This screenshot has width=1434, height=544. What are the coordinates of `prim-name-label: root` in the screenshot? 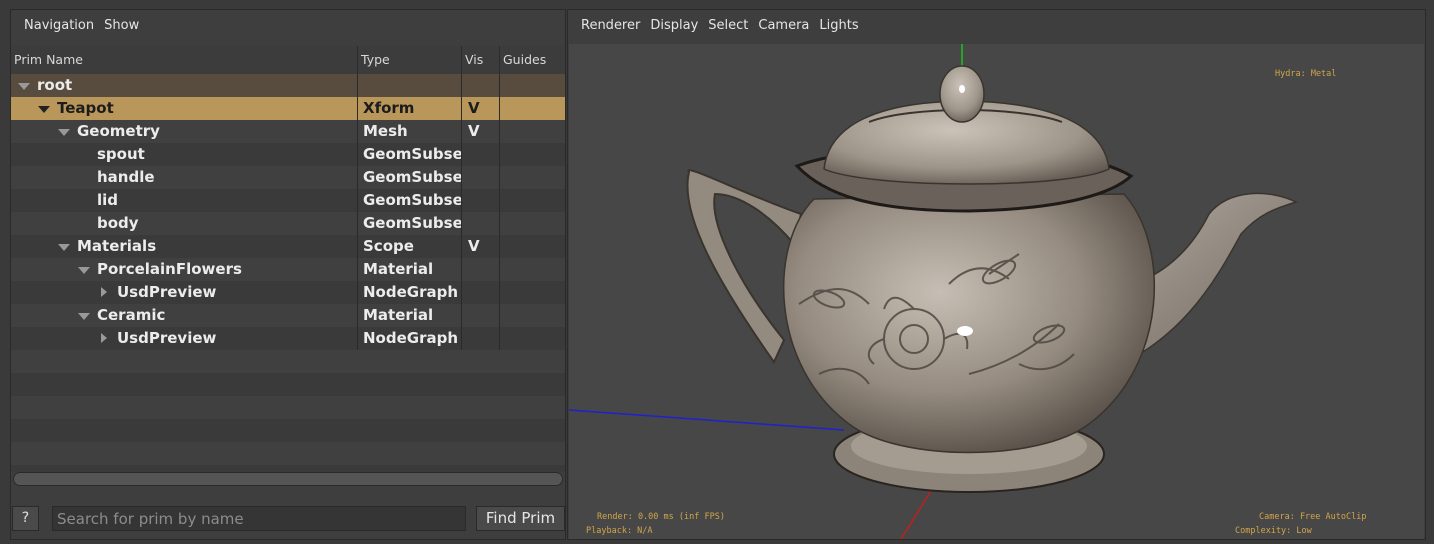 It's located at (55, 85).